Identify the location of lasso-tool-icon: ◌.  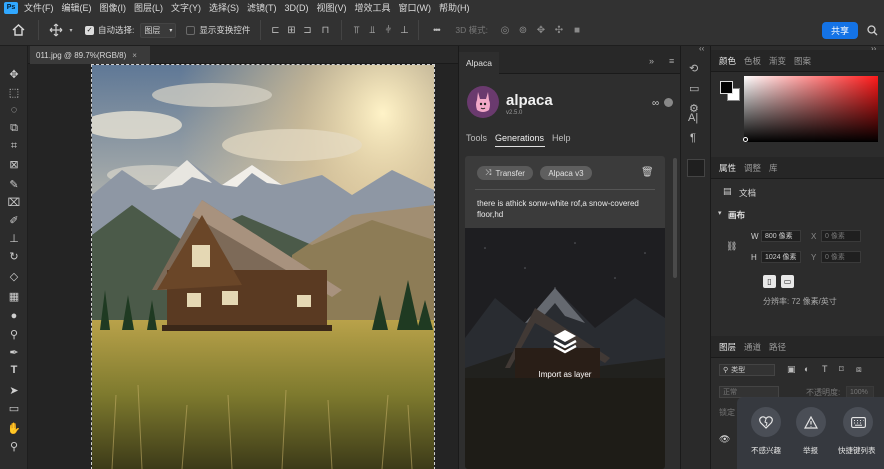
(14, 110).